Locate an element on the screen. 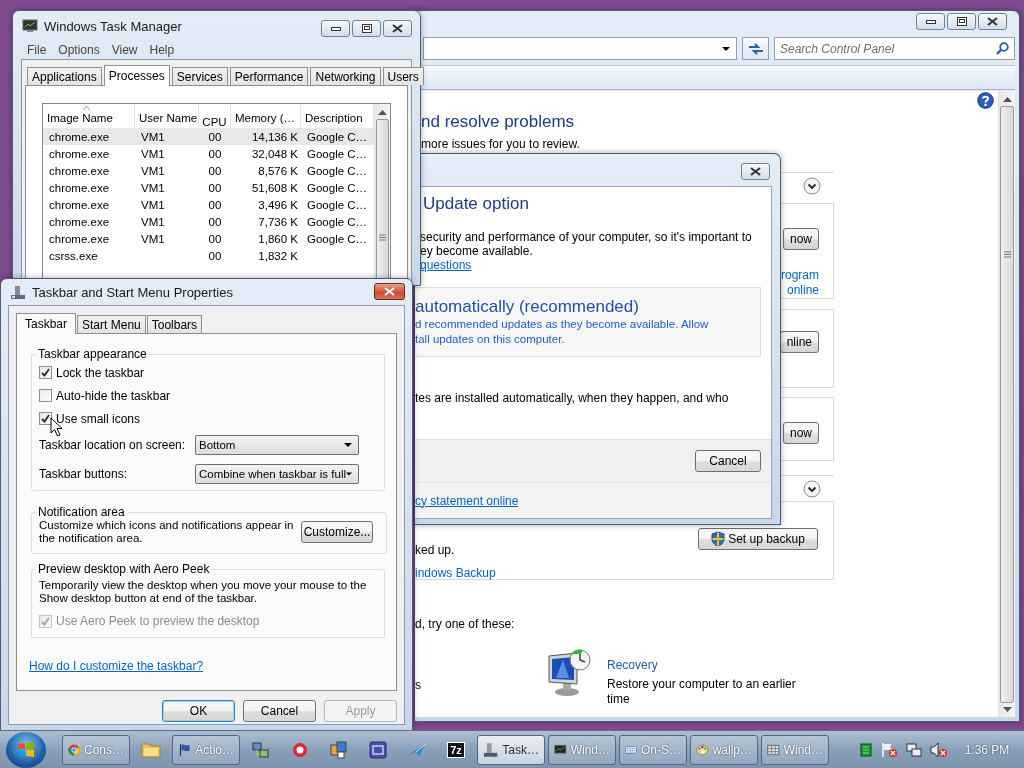 This screenshot has width=1024, height=768. description-text: security and performance of your computer, so it's important to is located at coordinates (586, 237).